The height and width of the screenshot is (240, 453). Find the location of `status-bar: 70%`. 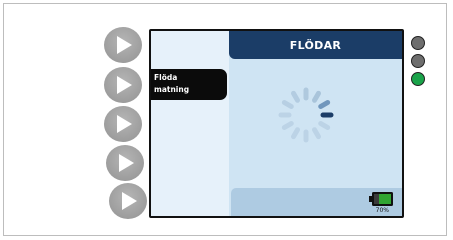

status-bar: 70% is located at coordinates (316, 202).